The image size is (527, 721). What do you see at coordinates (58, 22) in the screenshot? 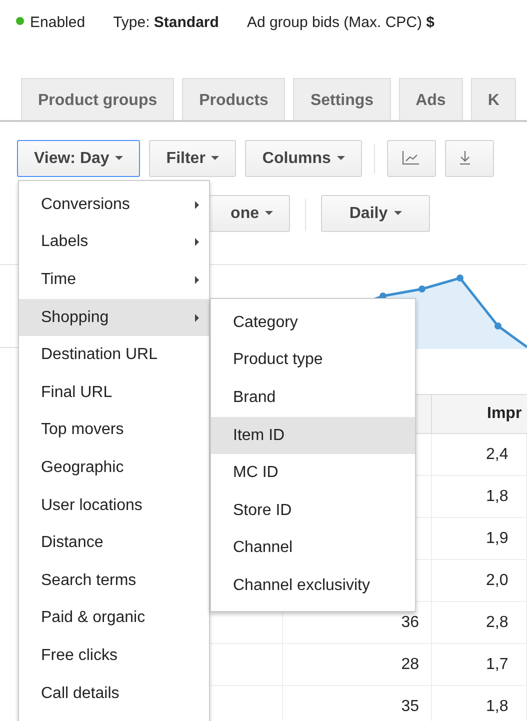
I see `status-label: Enabled` at bounding box center [58, 22].